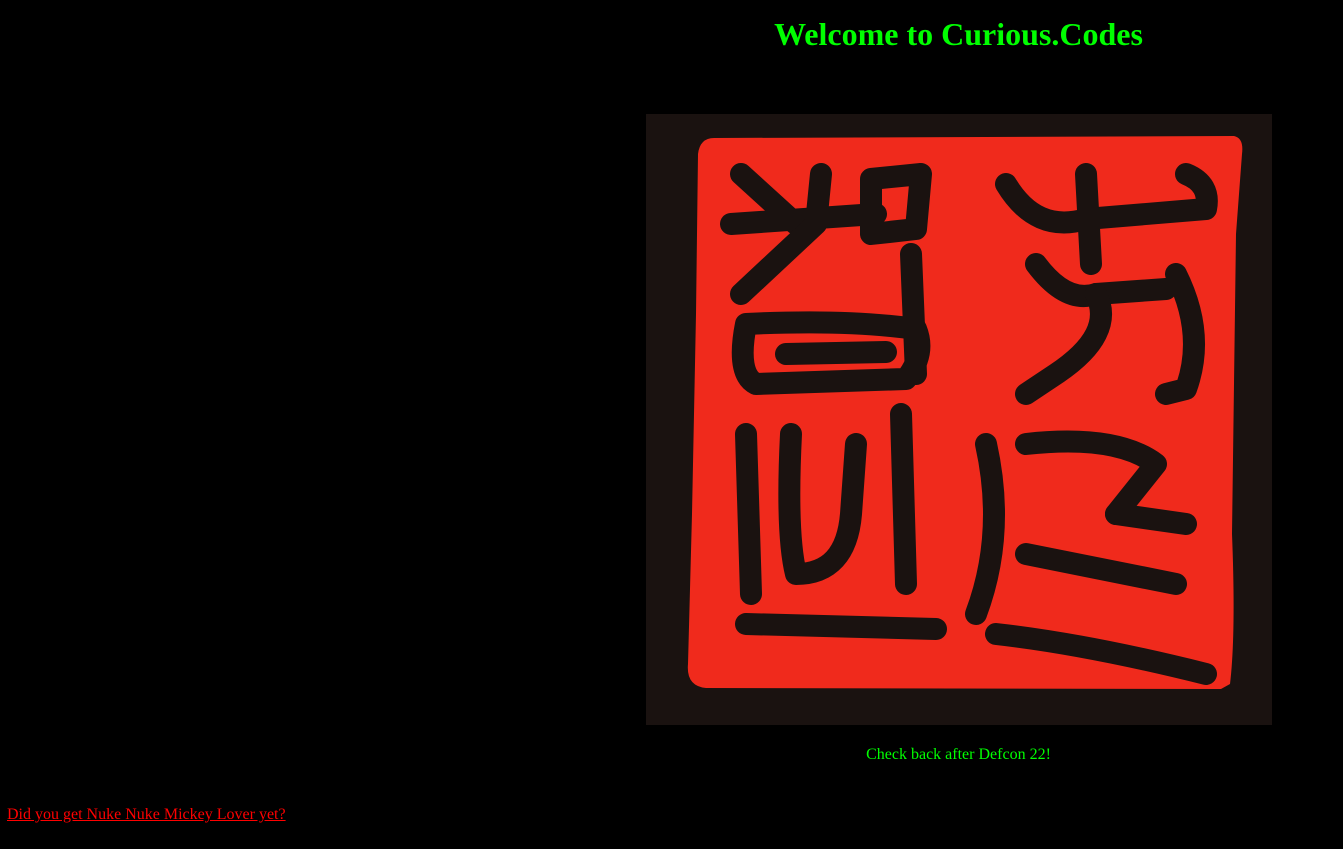  What do you see at coordinates (958, 34) in the screenshot?
I see `page-title: Welcome to Curious.Codes` at bounding box center [958, 34].